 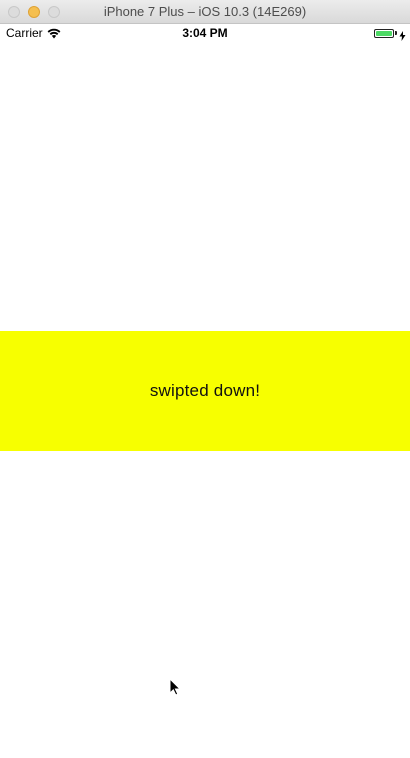 I want to click on window-titlebar: iPhone 7 Plus – iOS 10.3 (14E269), so click(x=205, y=12).